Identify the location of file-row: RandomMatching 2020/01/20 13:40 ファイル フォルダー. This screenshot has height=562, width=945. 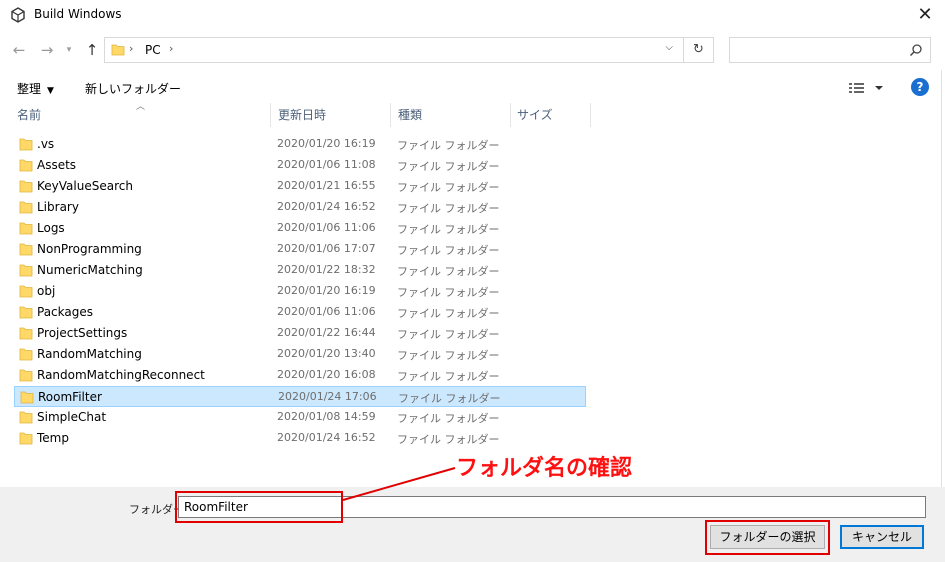
(300, 354).